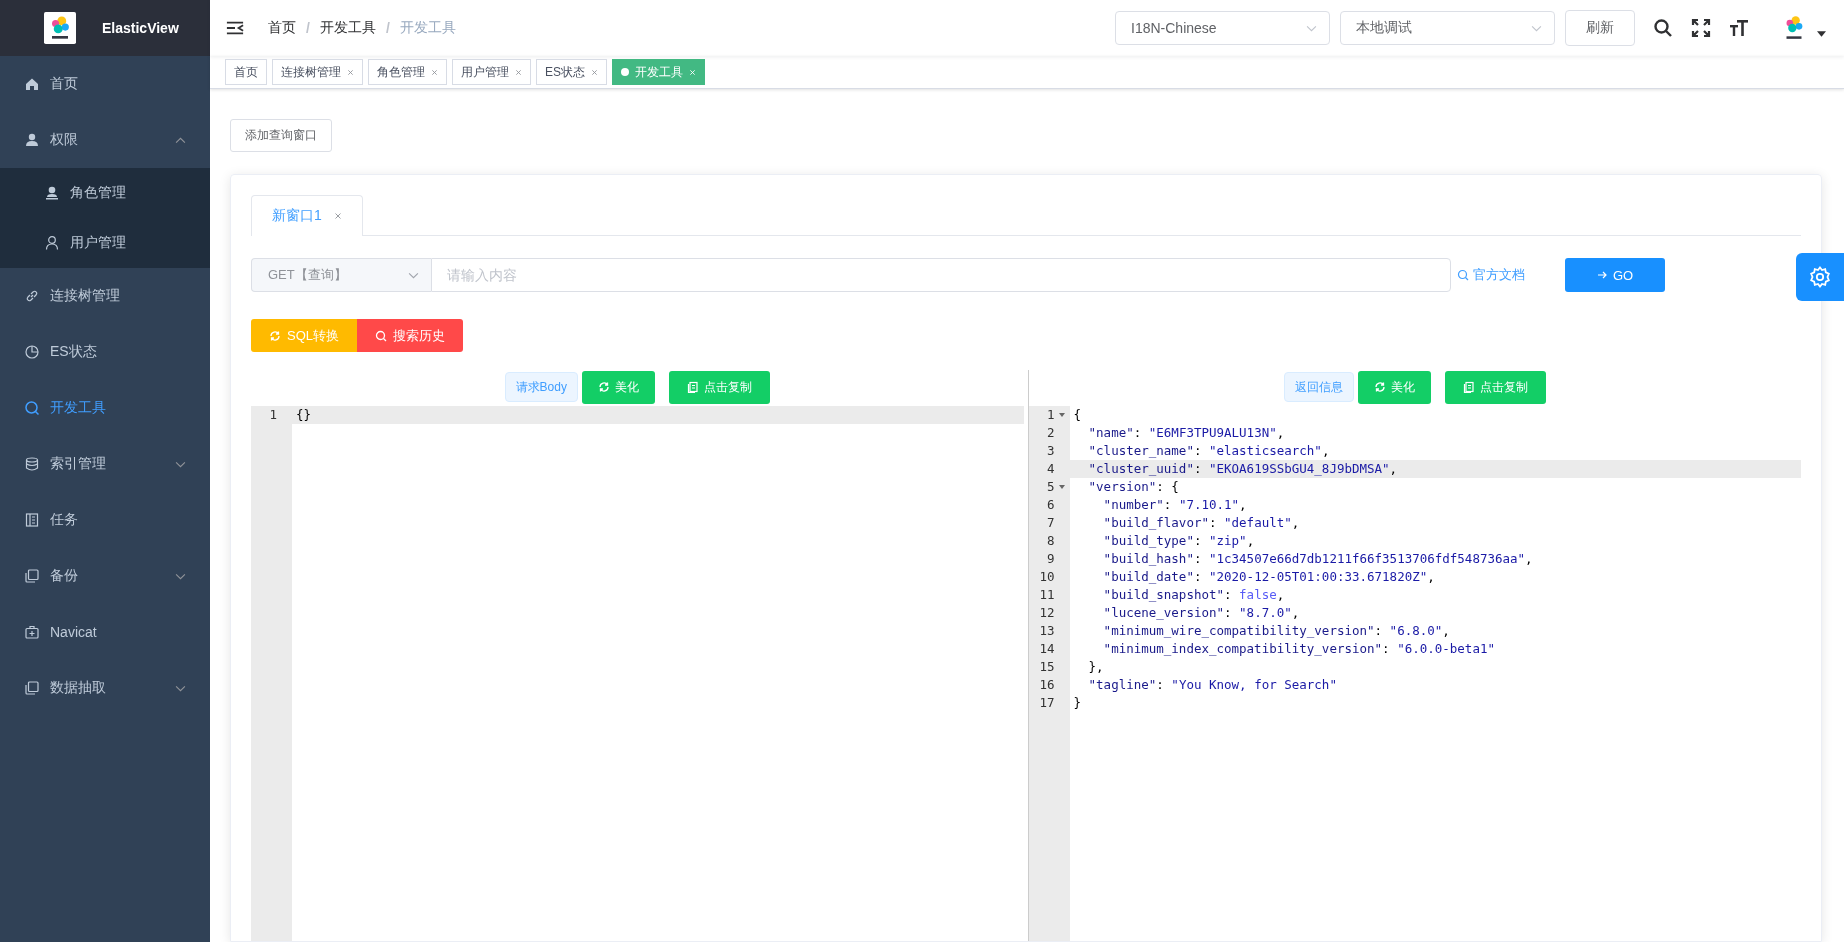  Describe the element at coordinates (105, 193) in the screenshot. I see `sidebar-subitem: 角色管理` at that location.